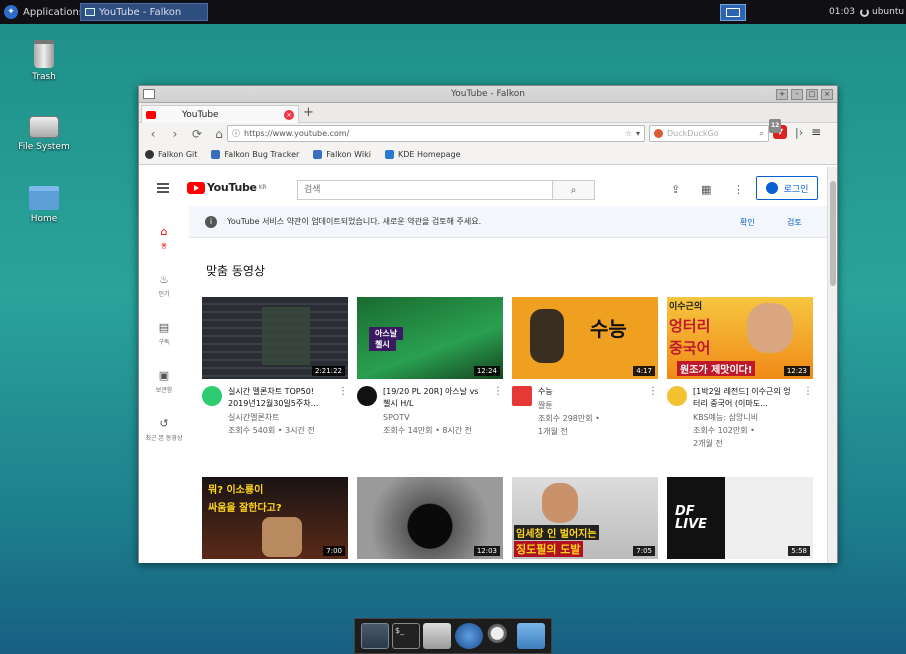 This screenshot has width=906, height=654. Describe the element at coordinates (153, 134) in the screenshot. I see `back-button: ‹` at that location.